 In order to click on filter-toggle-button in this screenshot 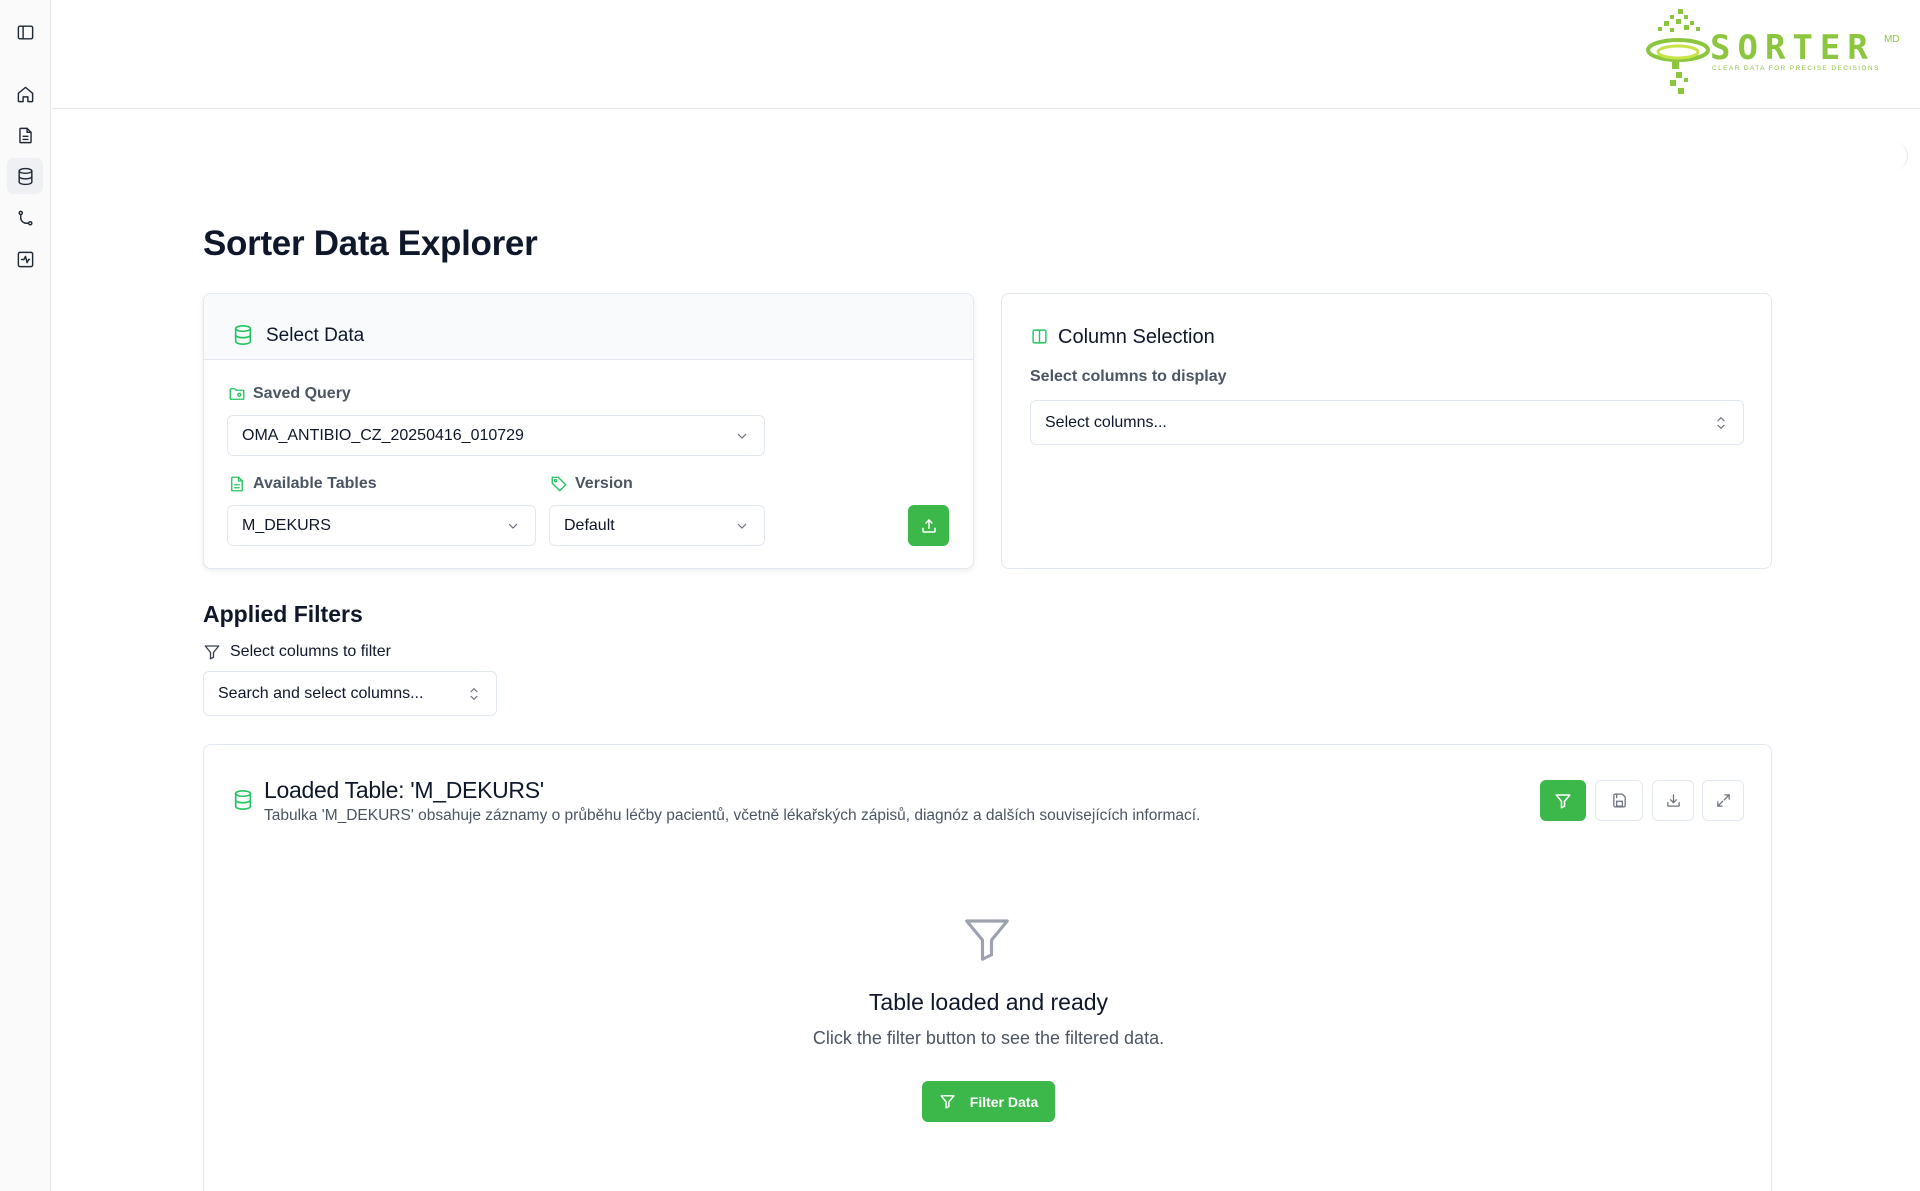, I will do `click(1563, 800)`.